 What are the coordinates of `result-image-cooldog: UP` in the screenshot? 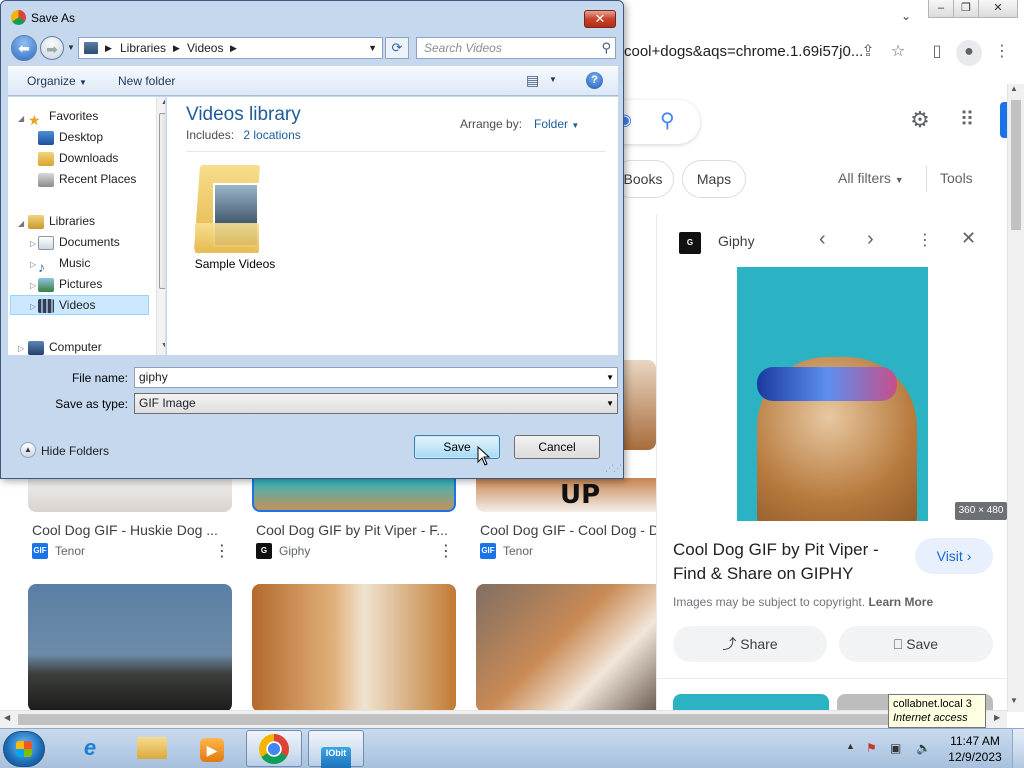 It's located at (566, 495).